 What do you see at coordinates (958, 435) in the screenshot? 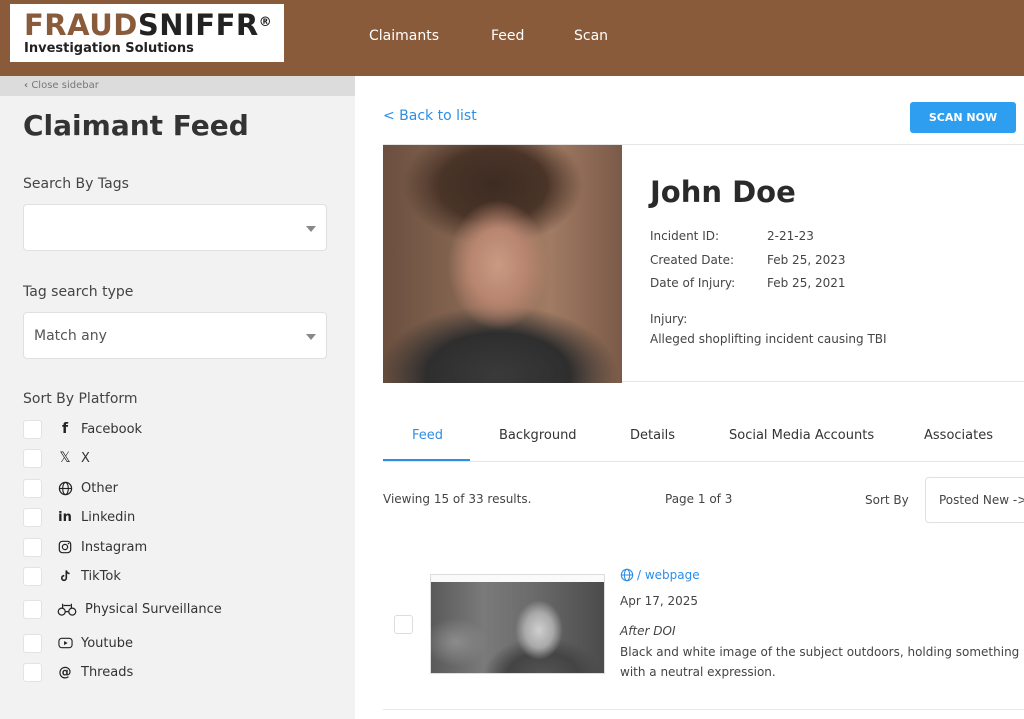
I see `tab-associates: Associates` at bounding box center [958, 435].